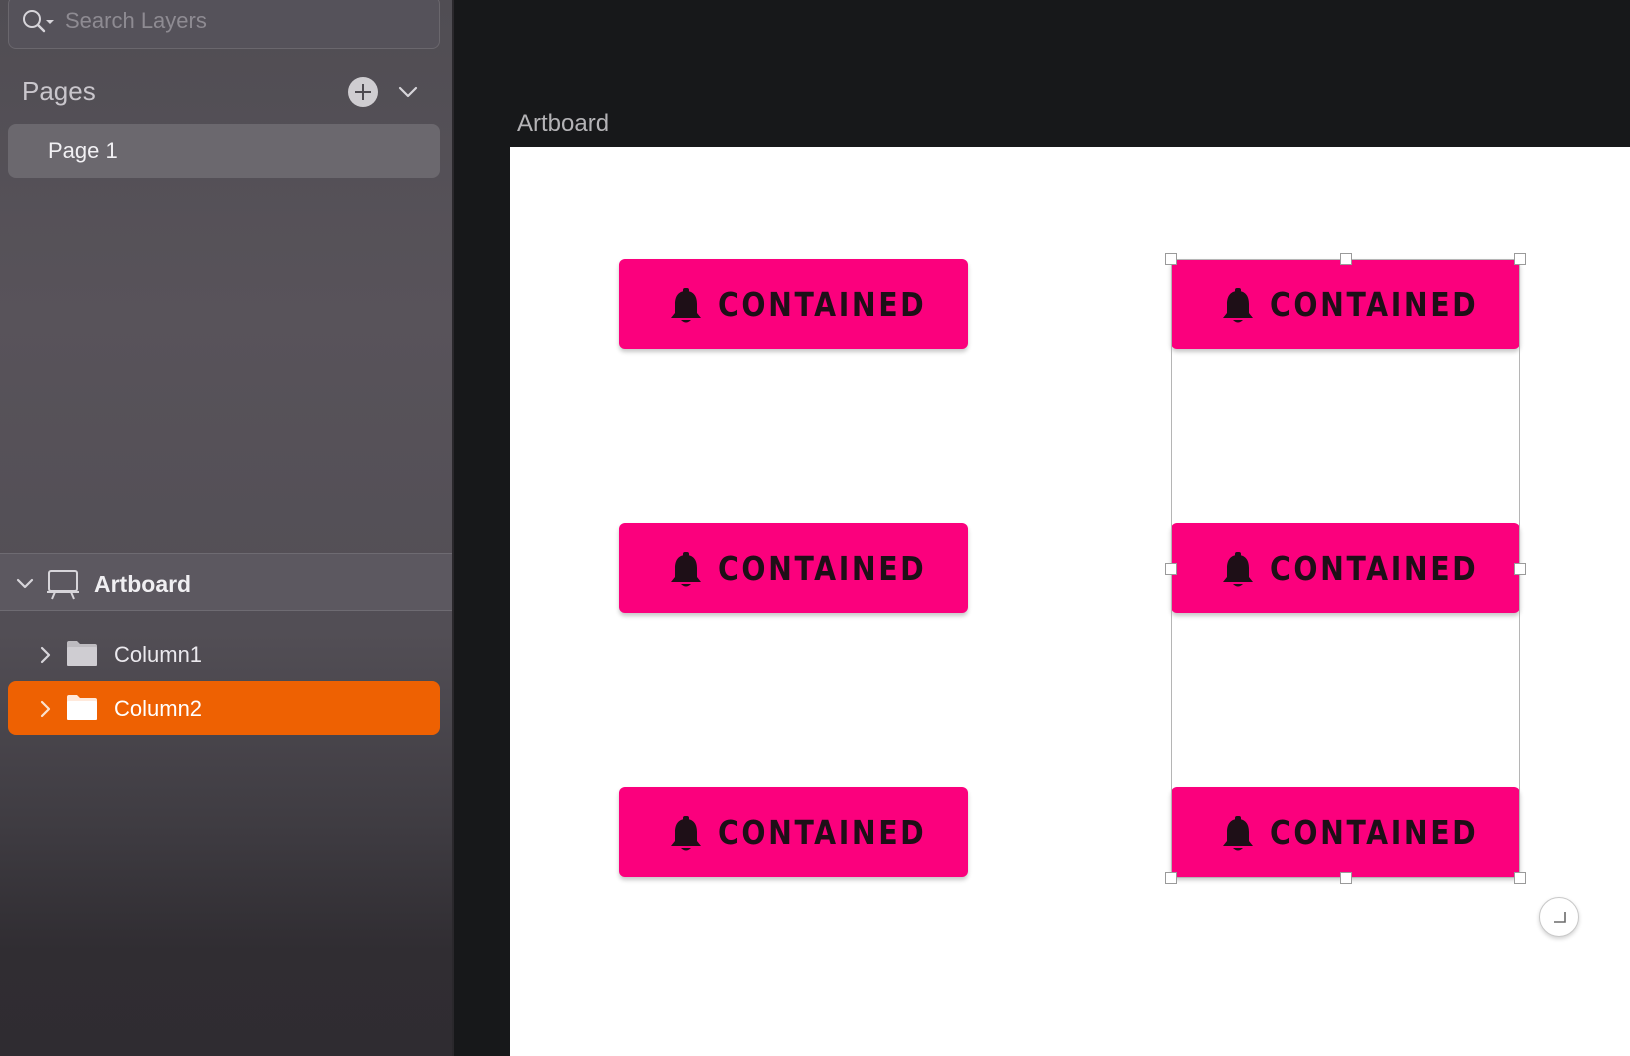  Describe the element at coordinates (1171, 569) in the screenshot. I see `resize-handle-left` at that location.